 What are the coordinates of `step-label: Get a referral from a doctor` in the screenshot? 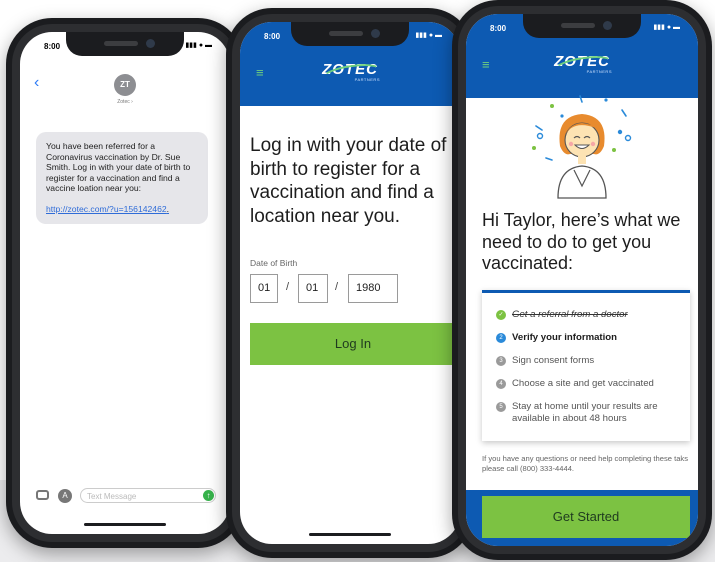 It's located at (570, 314).